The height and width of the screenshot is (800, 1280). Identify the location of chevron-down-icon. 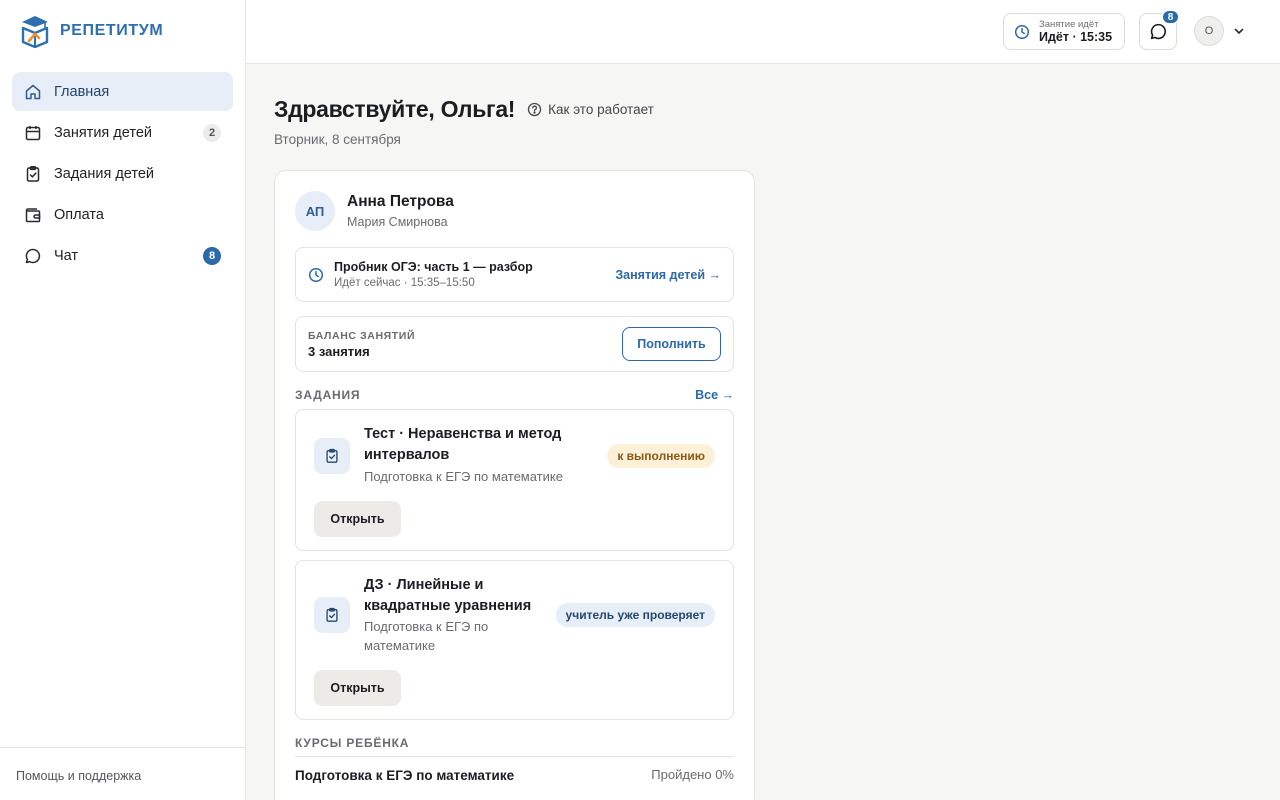
(1239, 31).